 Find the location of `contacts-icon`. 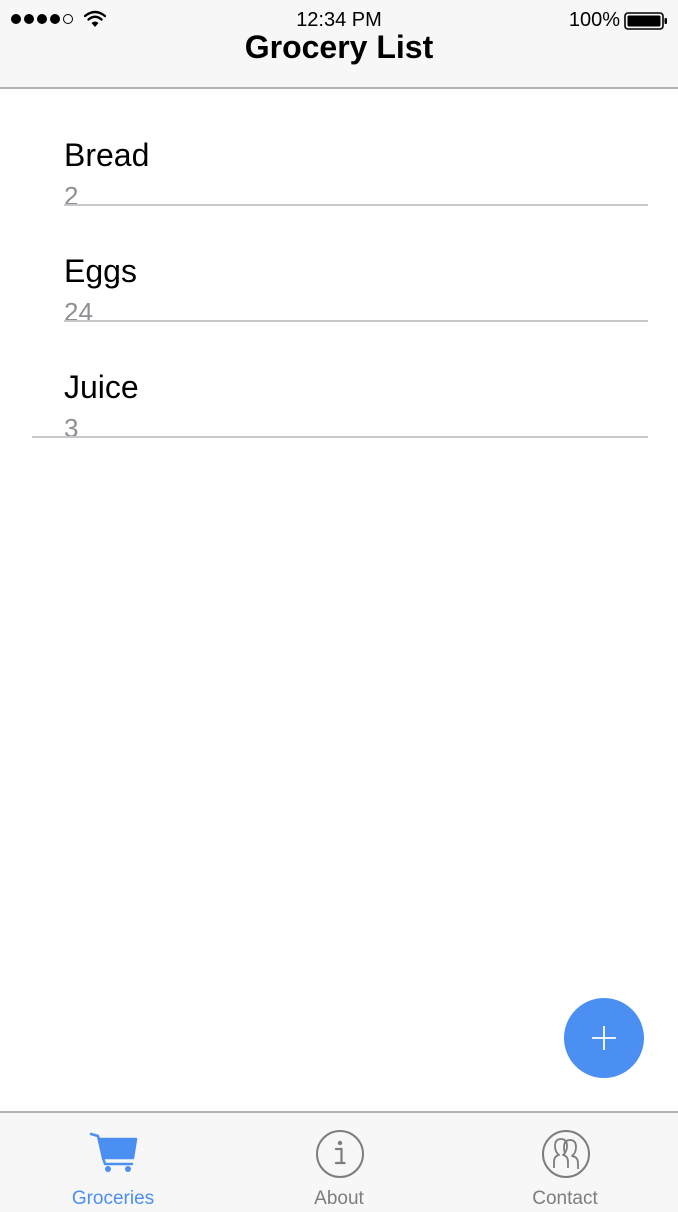

contacts-icon is located at coordinates (566, 1154).